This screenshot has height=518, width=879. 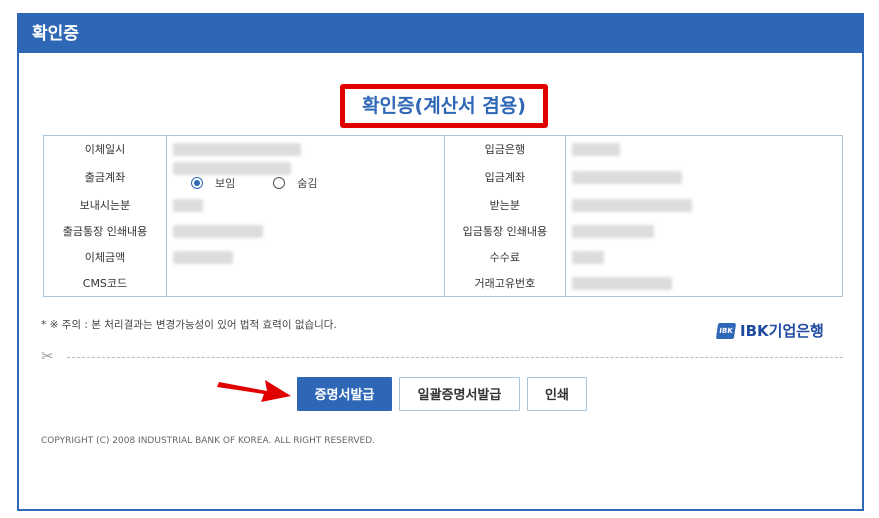 I want to click on document-title: 확인증(계산서 겸용), so click(x=444, y=106).